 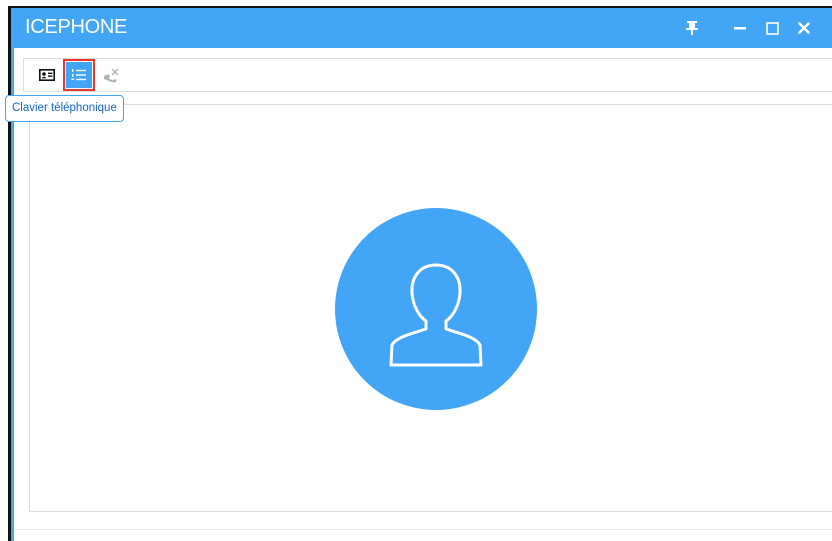 What do you see at coordinates (64, 108) in the screenshot?
I see `tooltip: Clavier téléphonique` at bounding box center [64, 108].